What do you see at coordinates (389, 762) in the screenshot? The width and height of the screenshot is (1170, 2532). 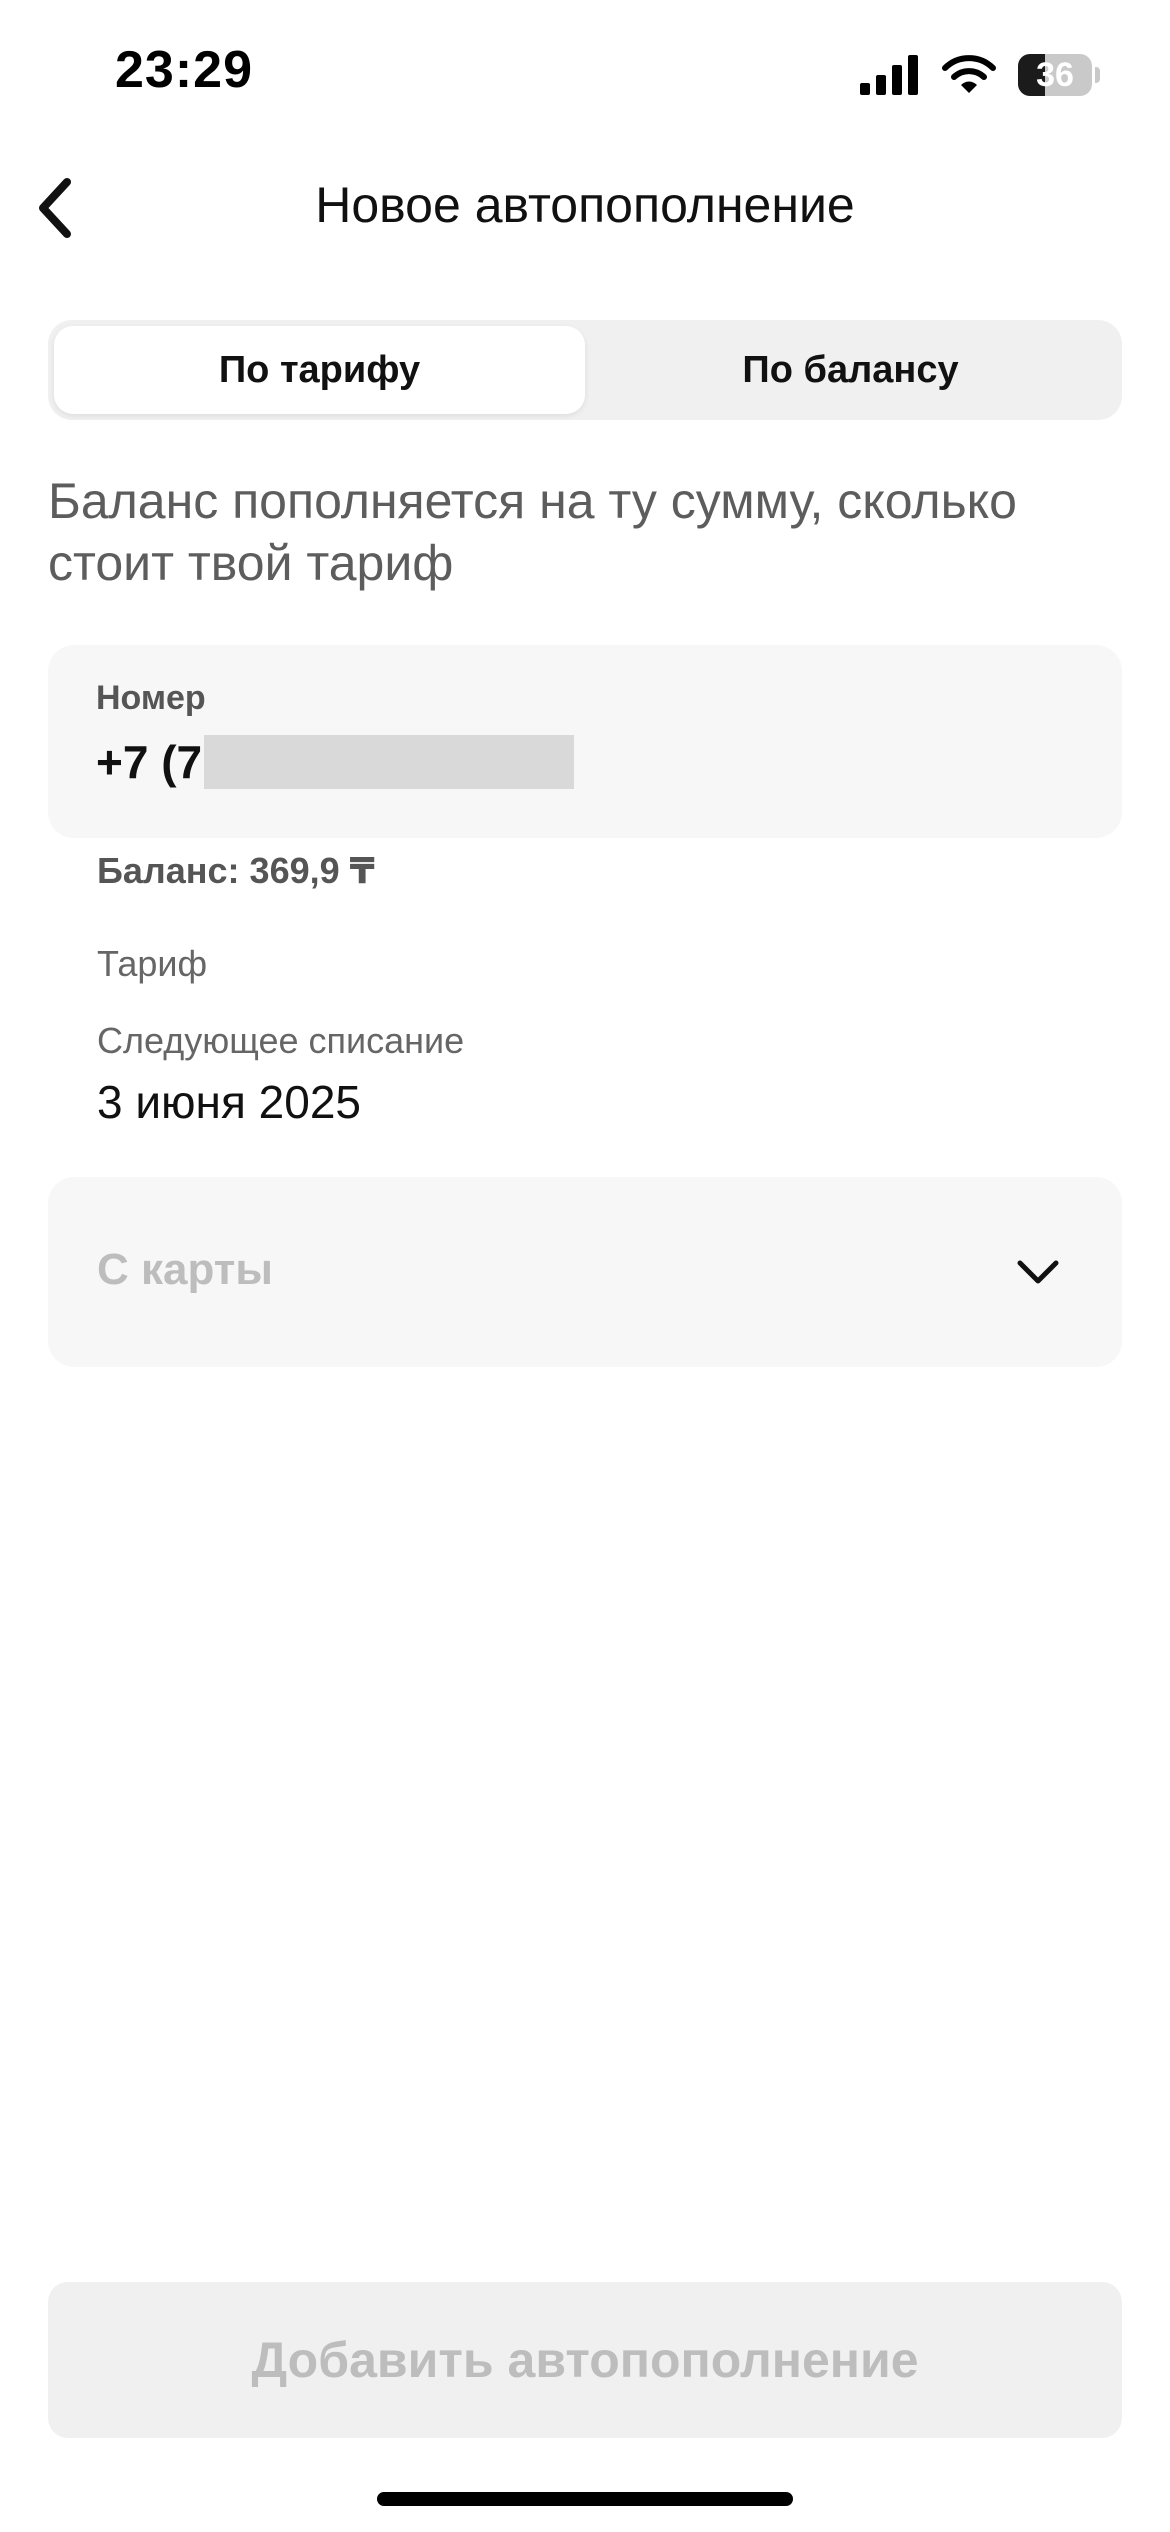 I see `phone-number-redacted` at bounding box center [389, 762].